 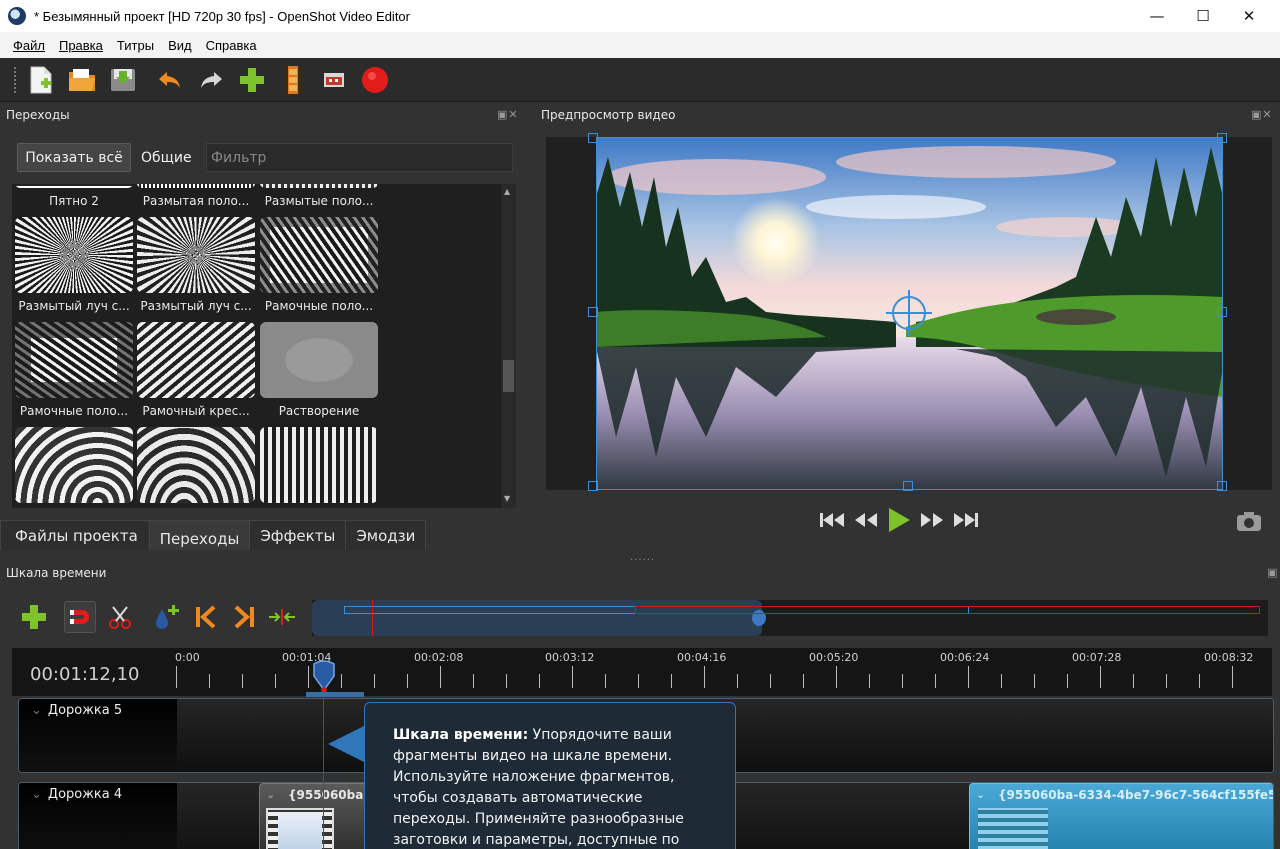 What do you see at coordinates (790, 618) in the screenshot?
I see `timeline-overview` at bounding box center [790, 618].